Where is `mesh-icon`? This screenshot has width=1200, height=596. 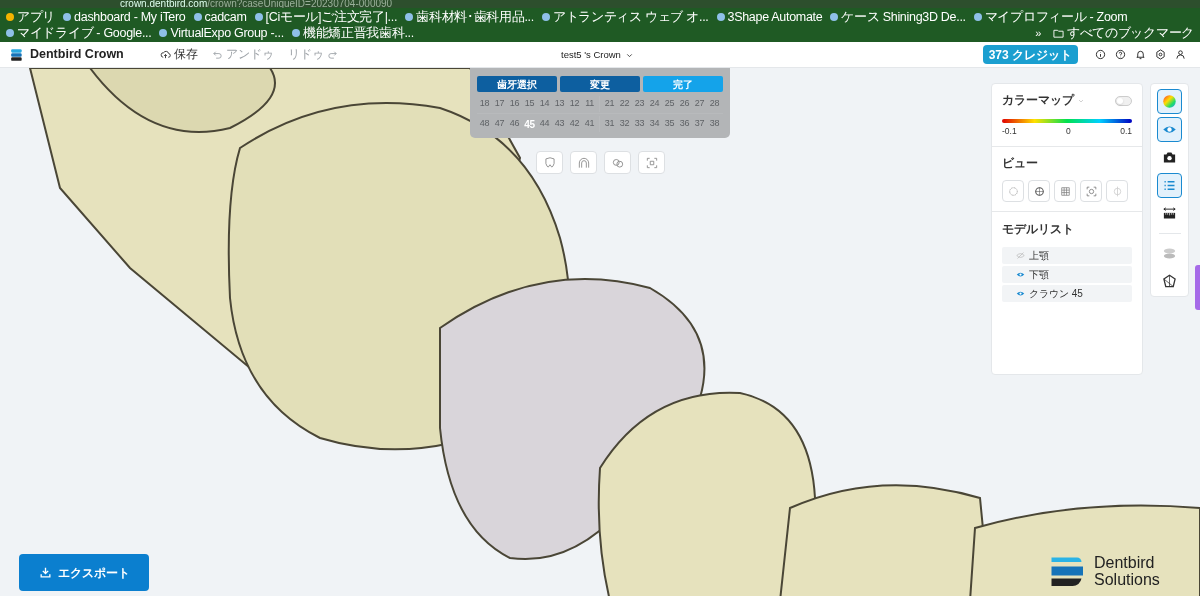
mesh-icon is located at coordinates (1013, 191).